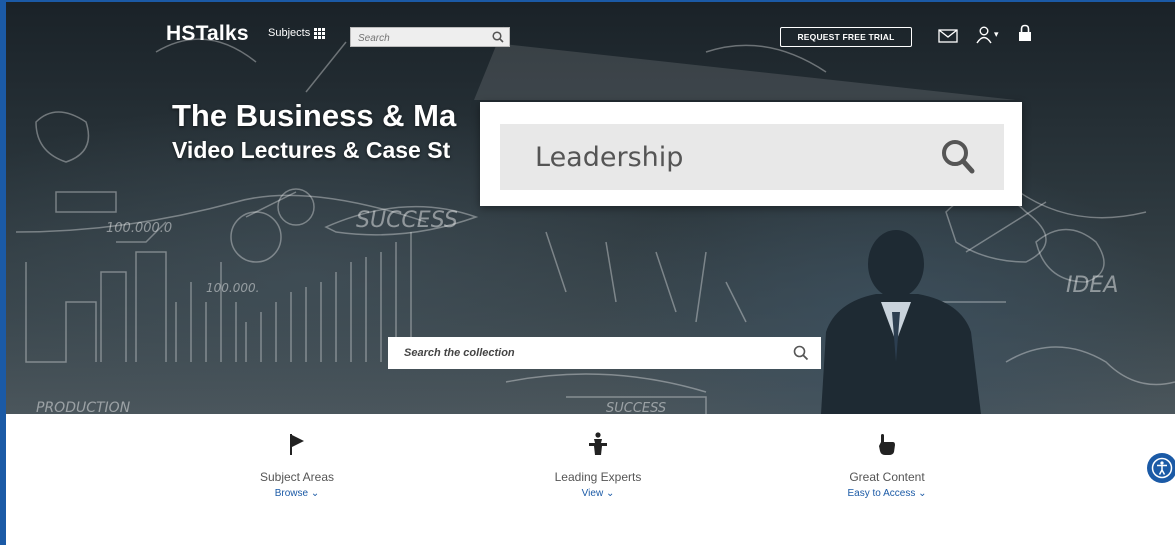 The width and height of the screenshot is (1175, 545). What do you see at coordinates (207, 34) in the screenshot?
I see `site-logo: HSTalks` at bounding box center [207, 34].